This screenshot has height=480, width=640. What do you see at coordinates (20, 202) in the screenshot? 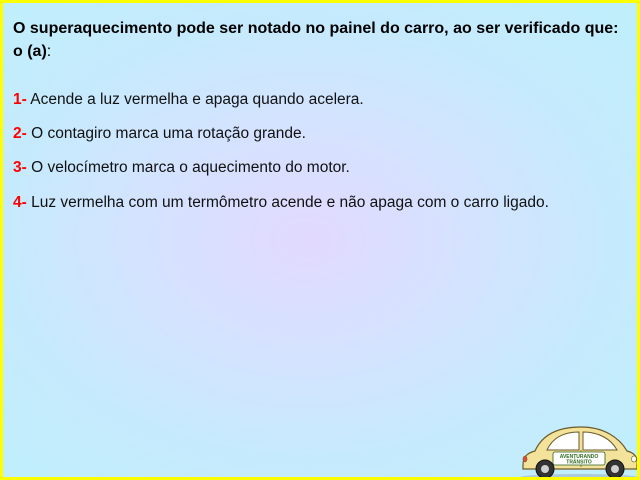
I see `option-number: 4-` at bounding box center [20, 202].